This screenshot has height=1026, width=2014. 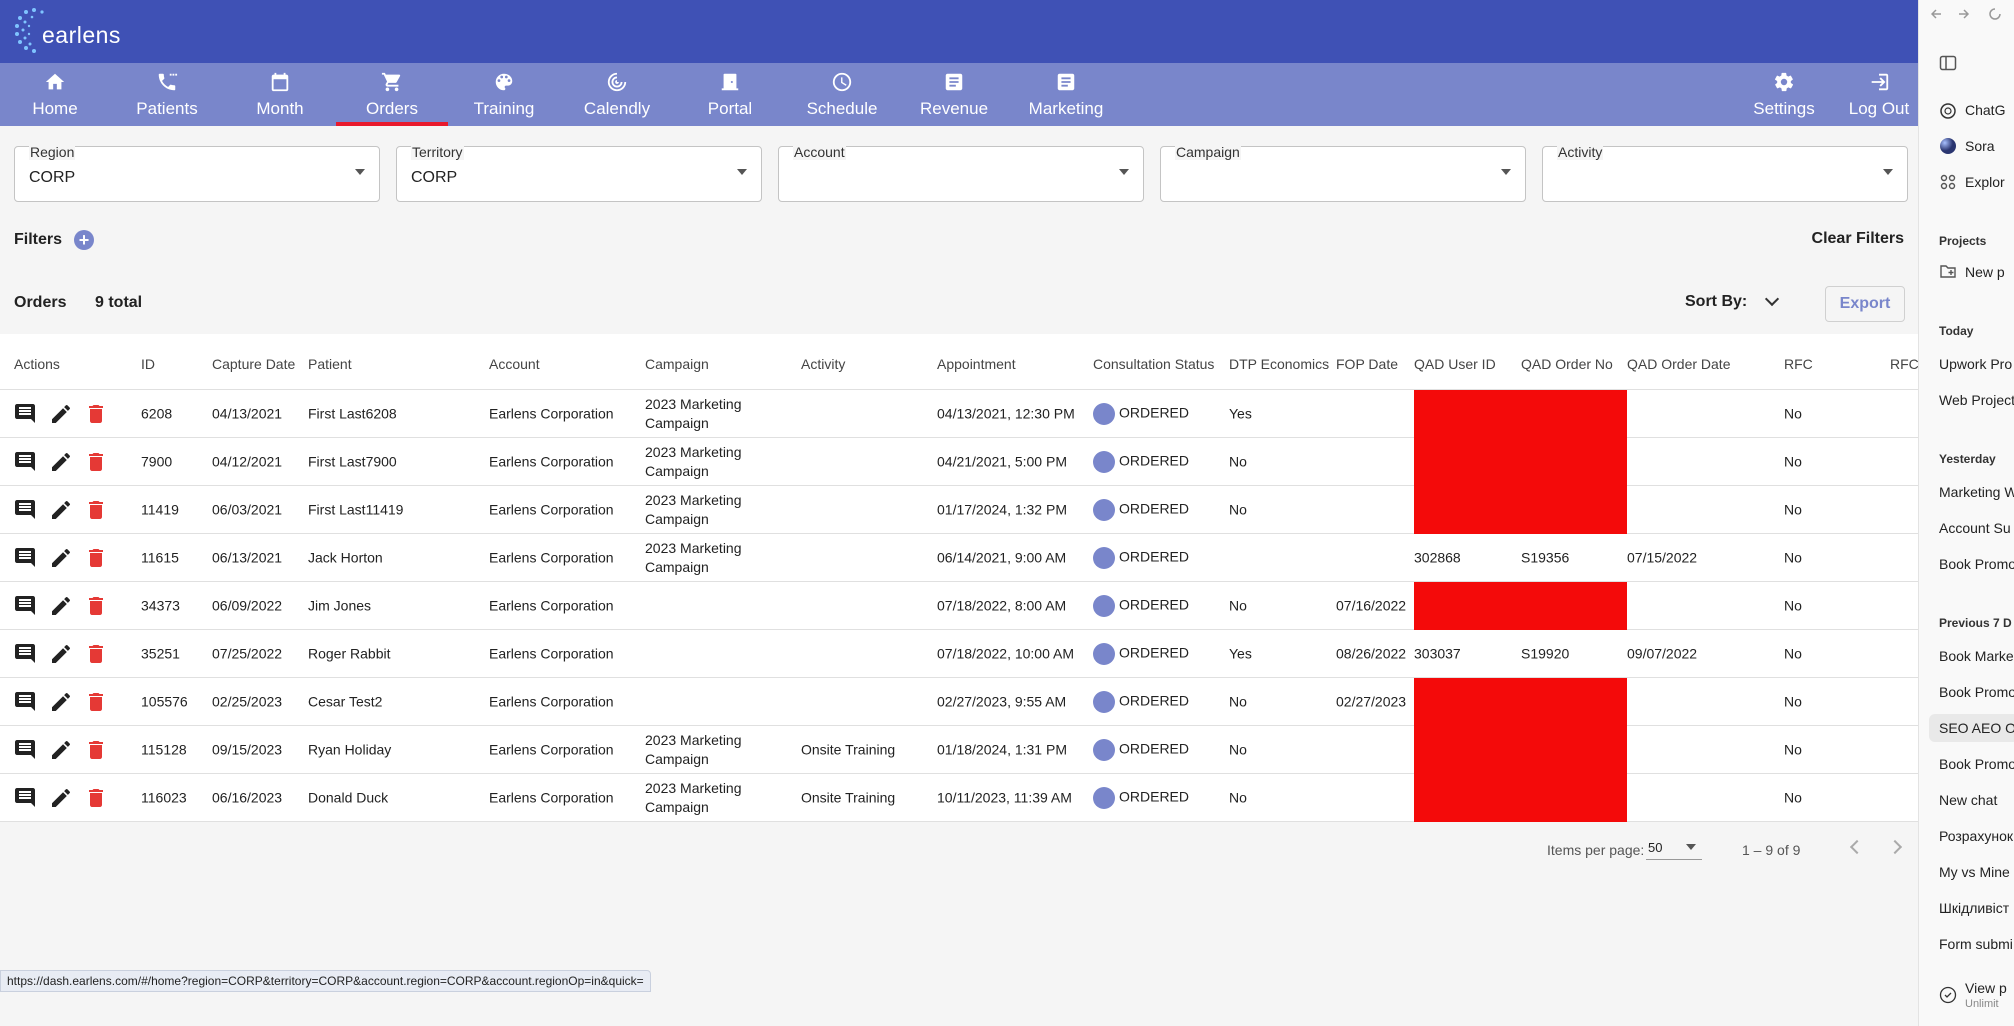 I want to click on nav-logout: Log Out, so click(x=1879, y=94).